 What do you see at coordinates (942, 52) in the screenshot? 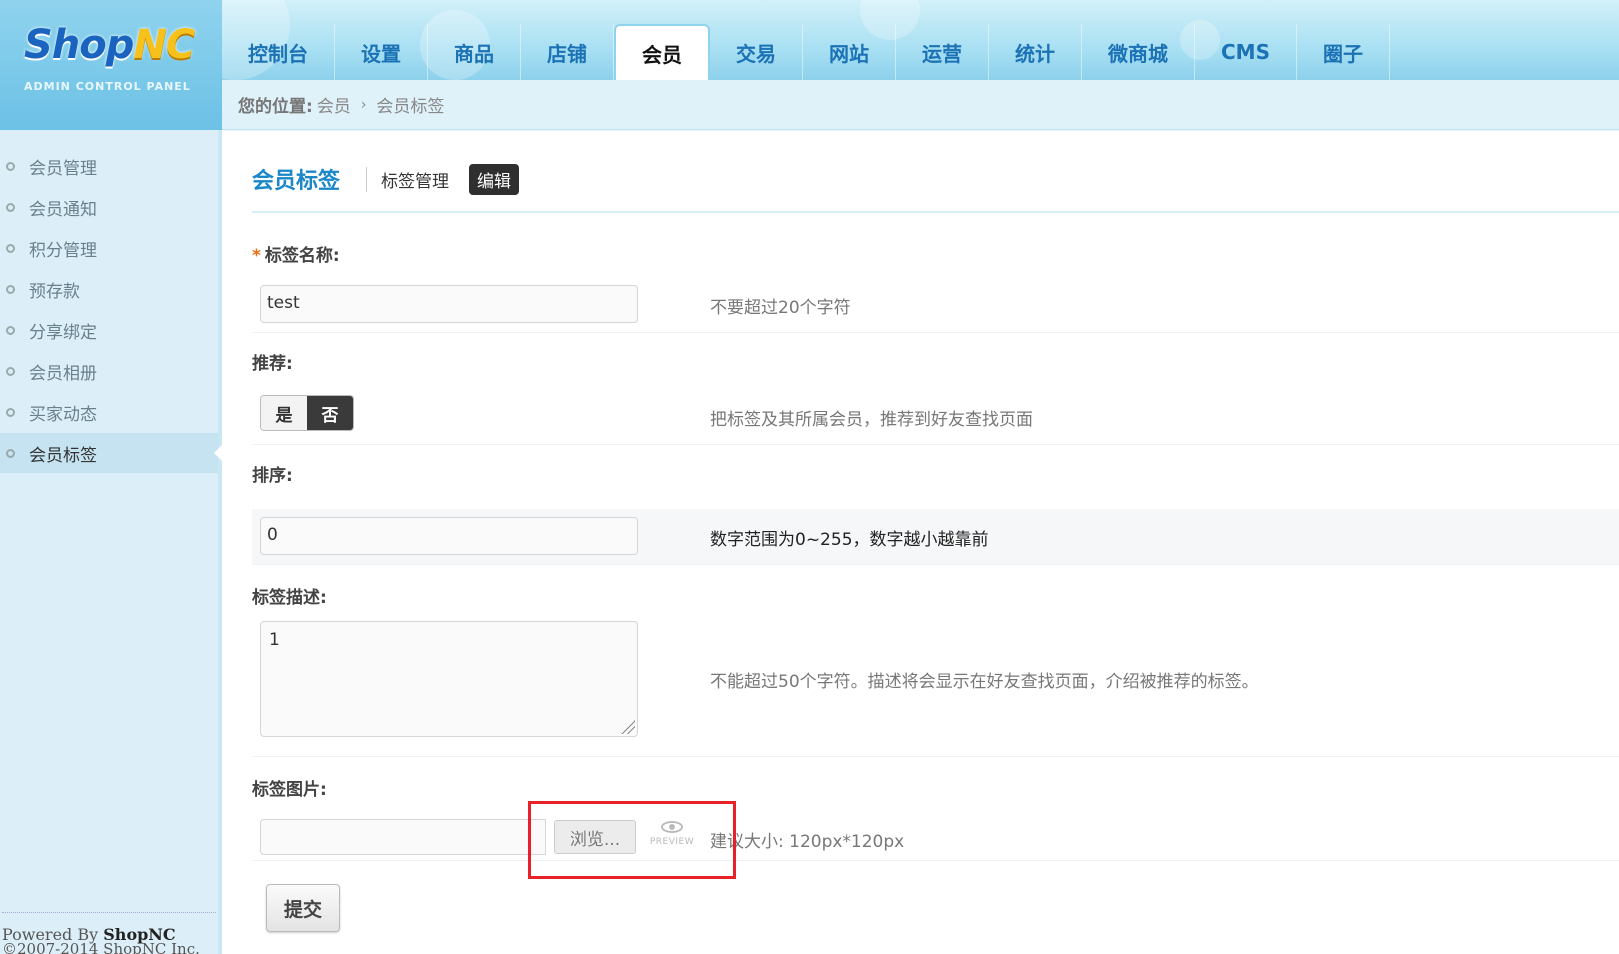
I see `nav-item-operation: 运营` at bounding box center [942, 52].